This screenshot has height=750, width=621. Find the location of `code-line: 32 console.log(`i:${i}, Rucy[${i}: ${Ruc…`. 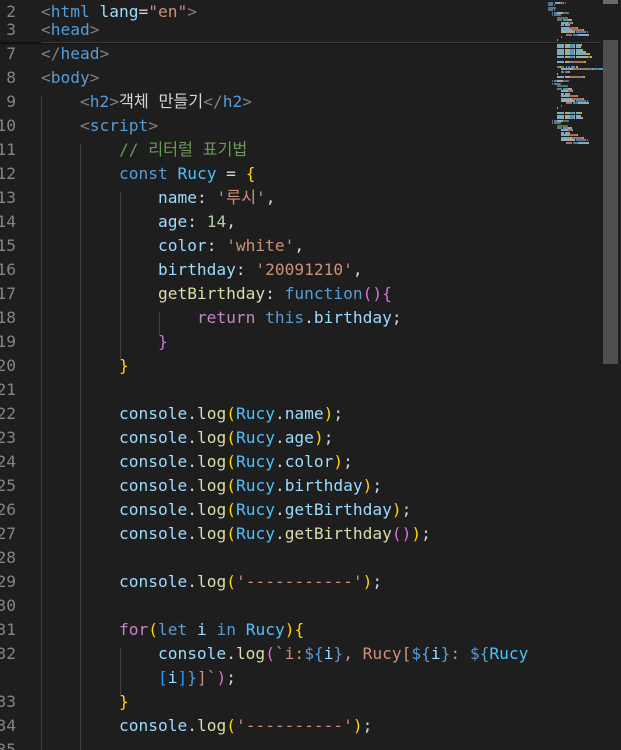

code-line: 32 console.log(`i:${i}, Rucy[${i}: ${Ruc… is located at coordinates (272, 654).